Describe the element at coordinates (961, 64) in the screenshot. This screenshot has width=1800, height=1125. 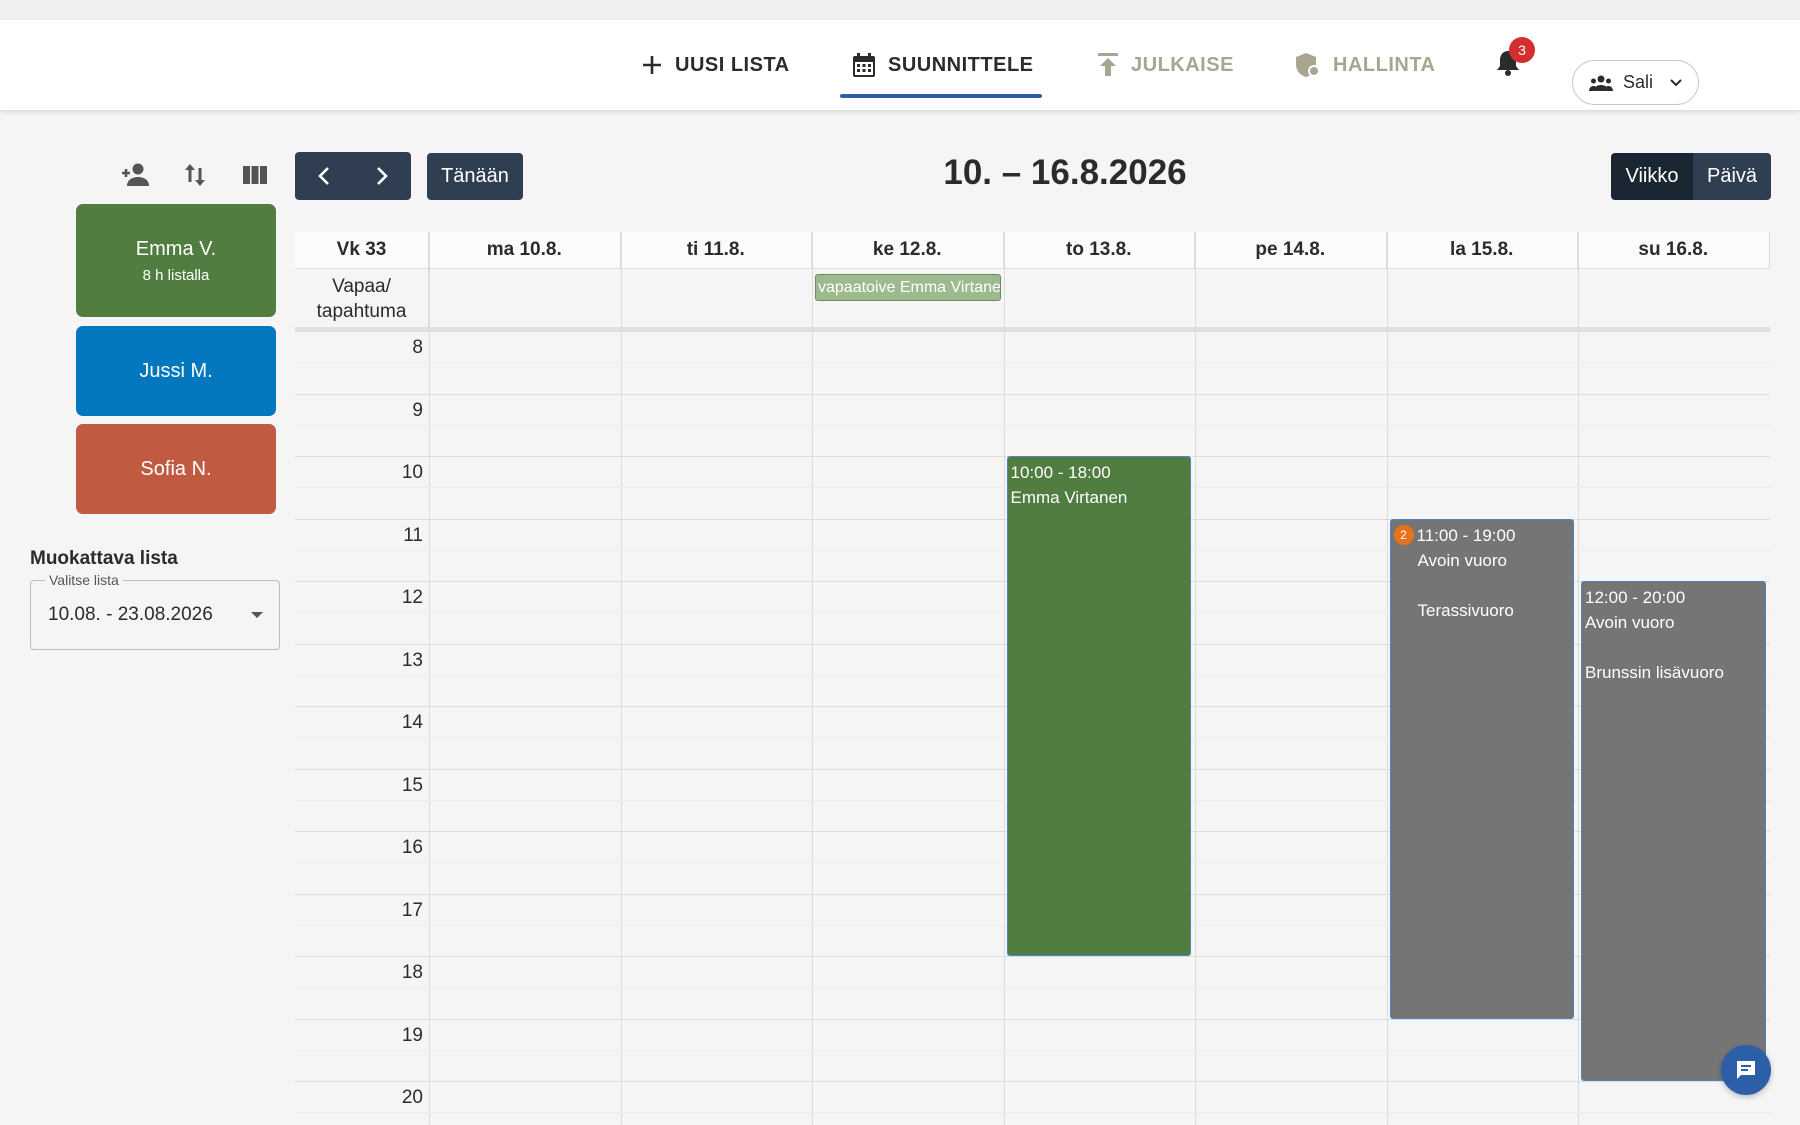
I see `nav-plan-label: SUUNNITTELE` at that location.